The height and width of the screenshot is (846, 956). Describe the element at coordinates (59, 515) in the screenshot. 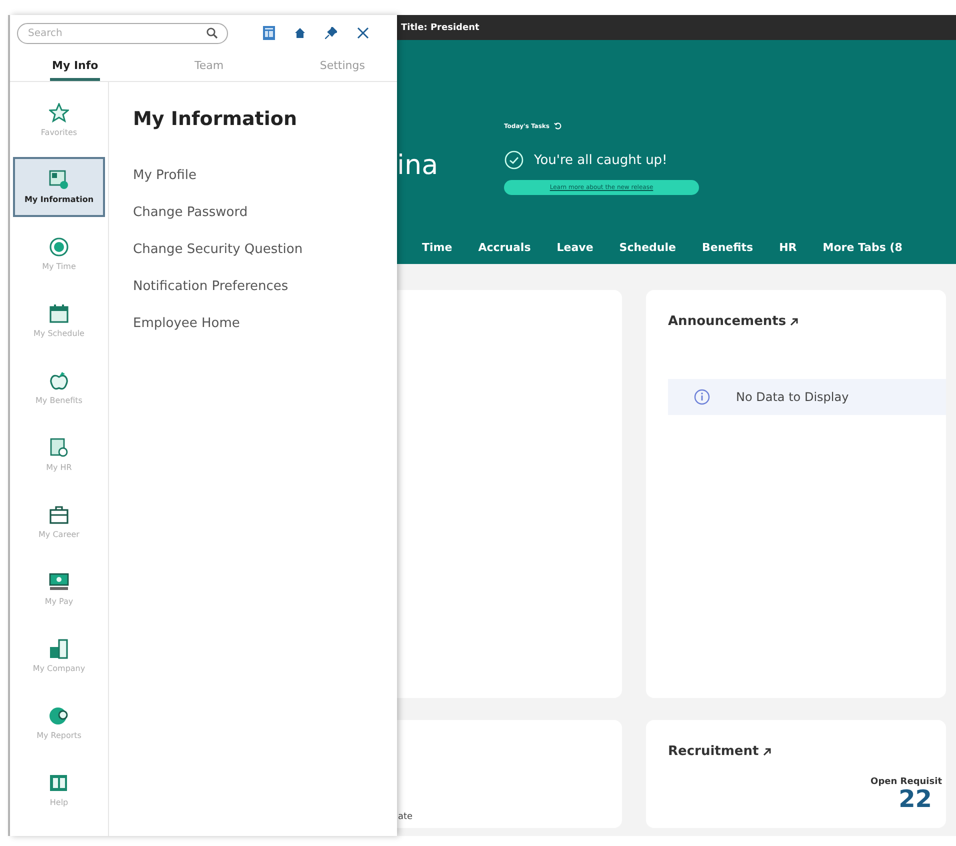

I see `briefcase-icon` at that location.